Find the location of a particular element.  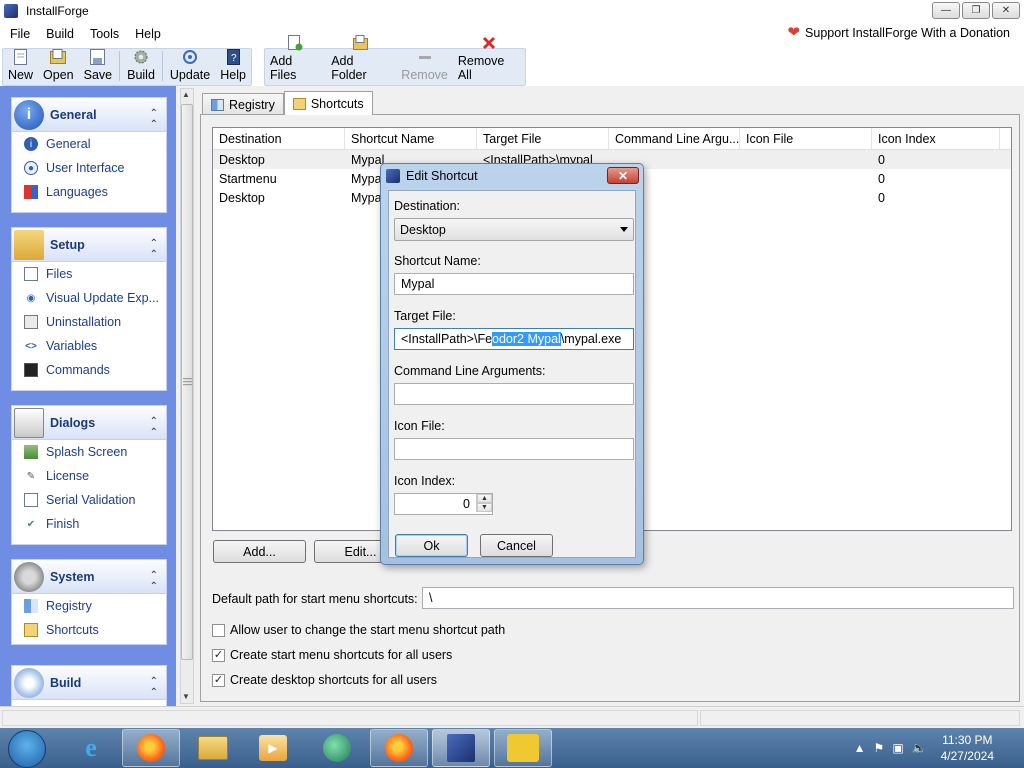

dialog-close-button: ✕ is located at coordinates (623, 175).